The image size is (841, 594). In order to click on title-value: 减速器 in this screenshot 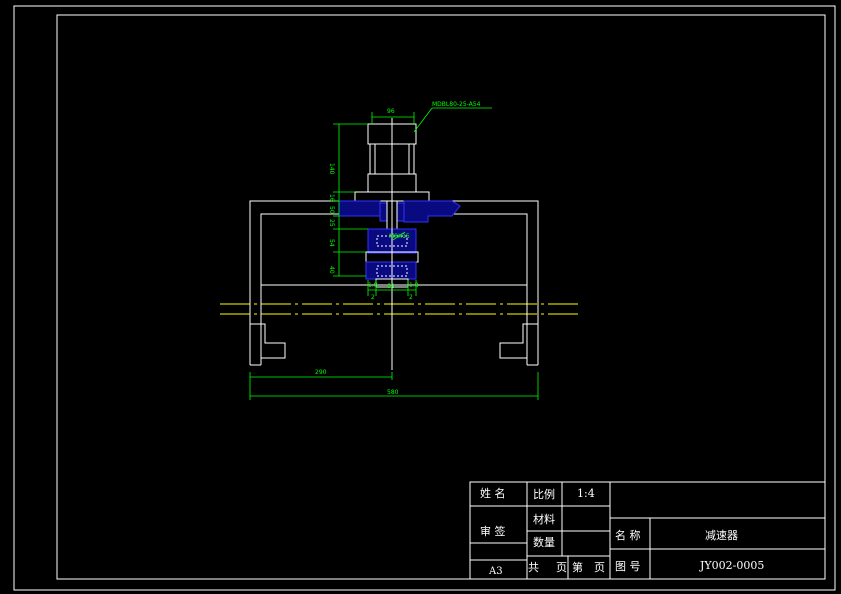, I will do `click(721, 535)`.